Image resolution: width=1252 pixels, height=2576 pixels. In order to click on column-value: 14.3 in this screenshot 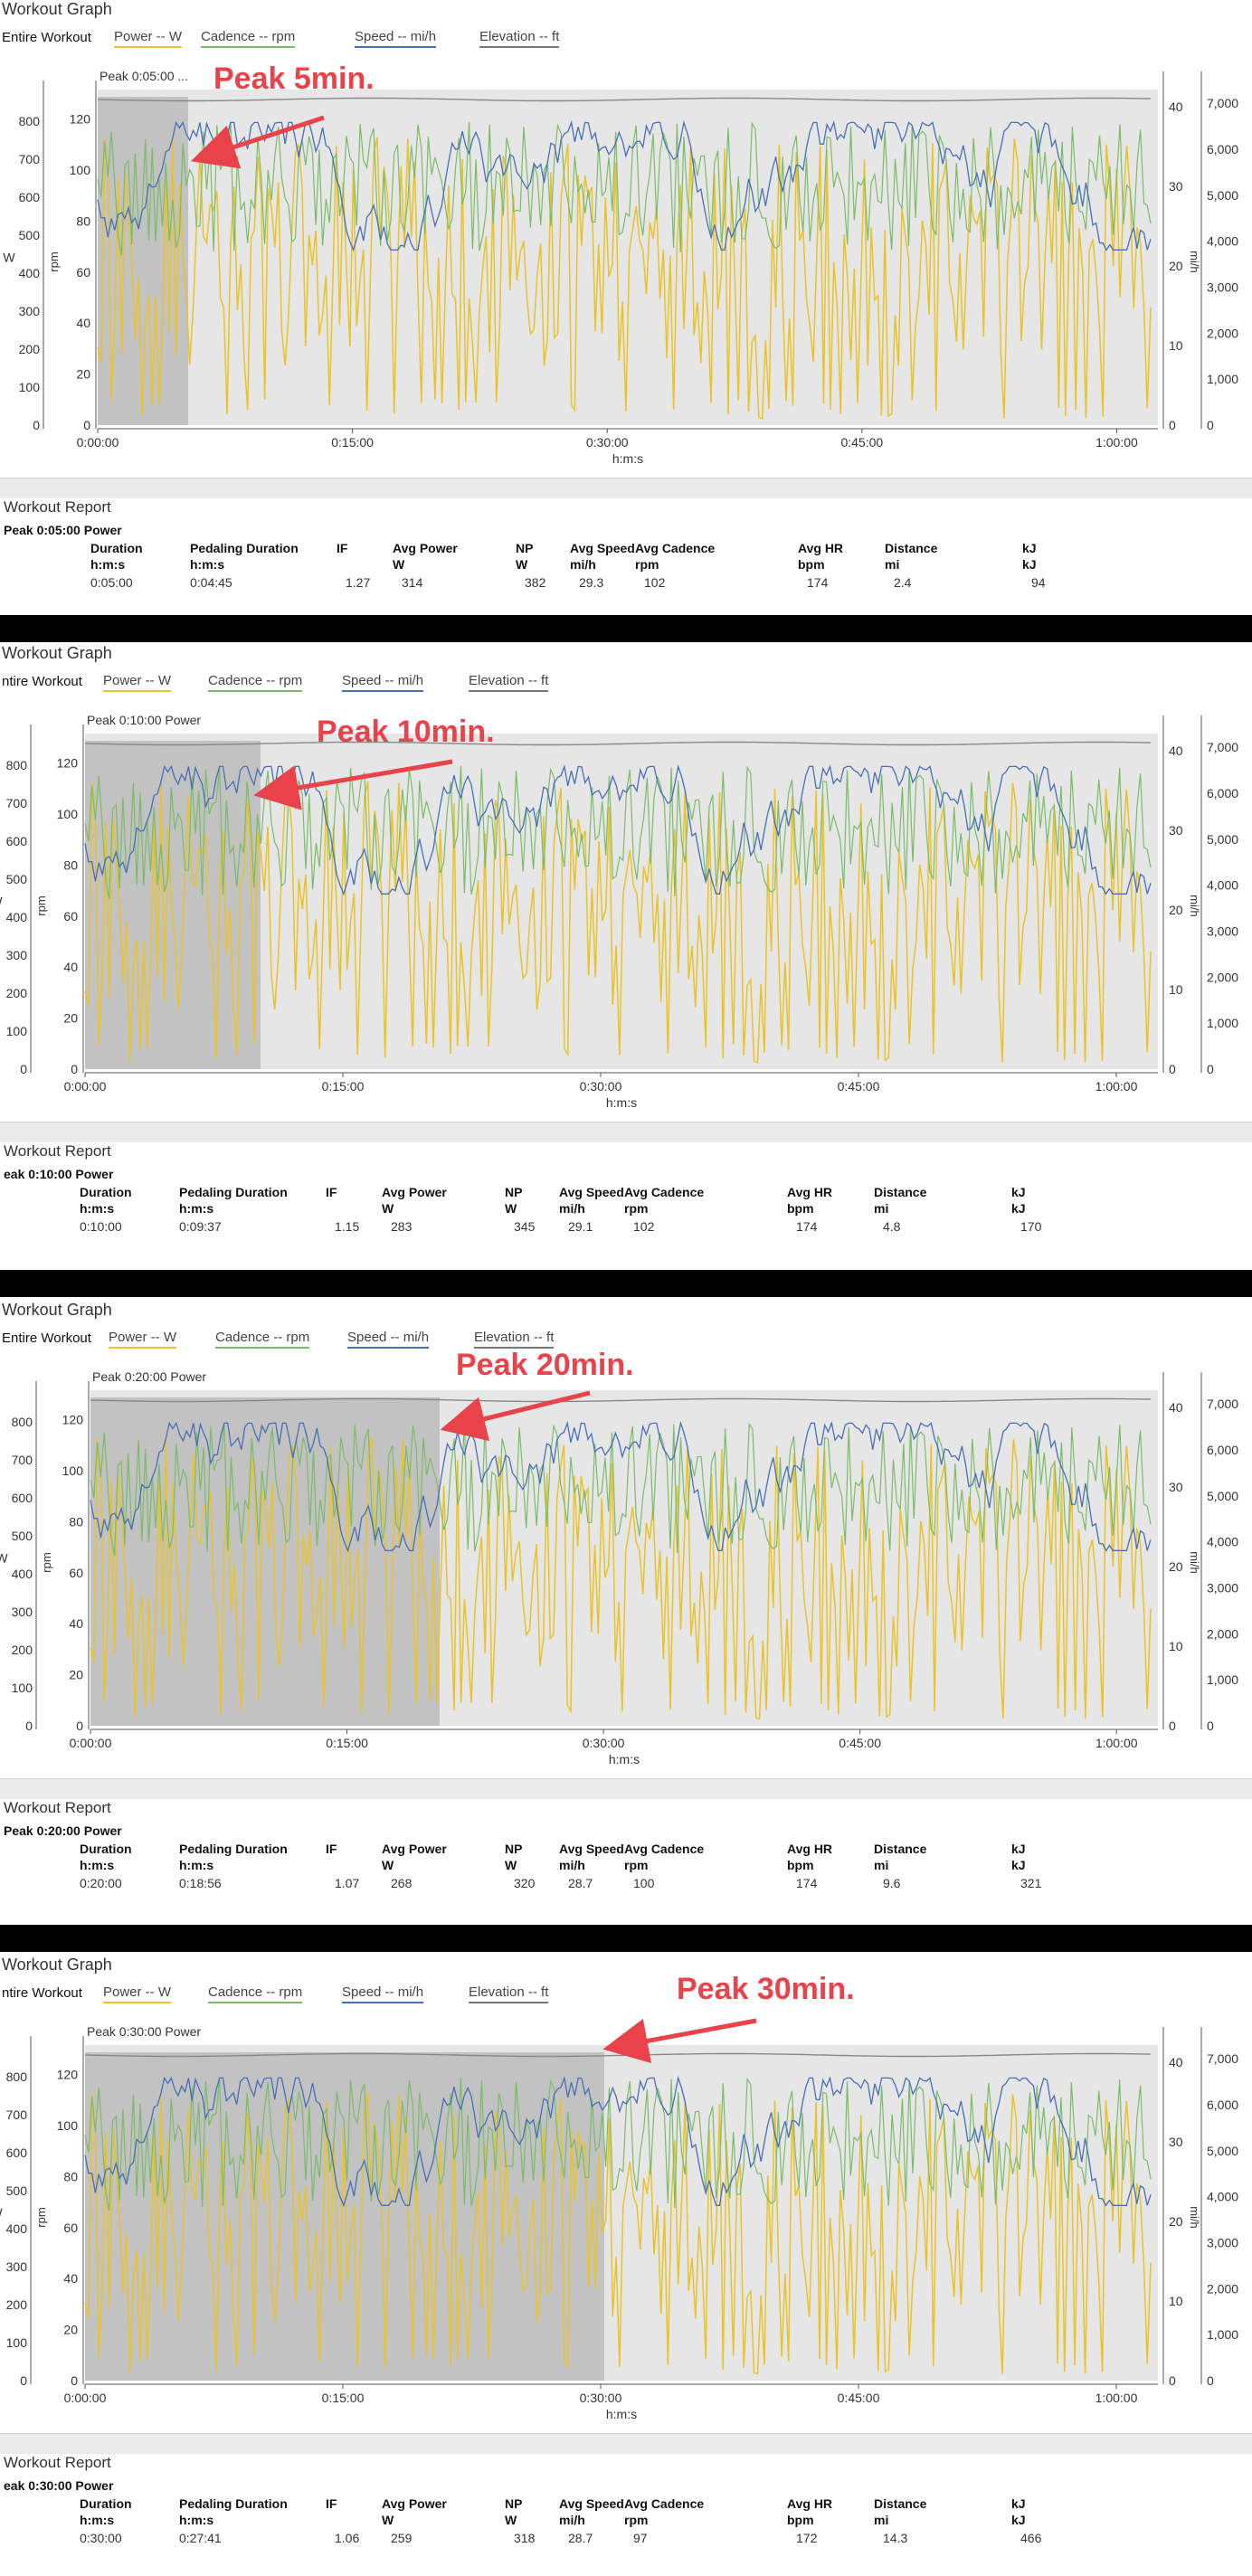, I will do `click(895, 2538)`.